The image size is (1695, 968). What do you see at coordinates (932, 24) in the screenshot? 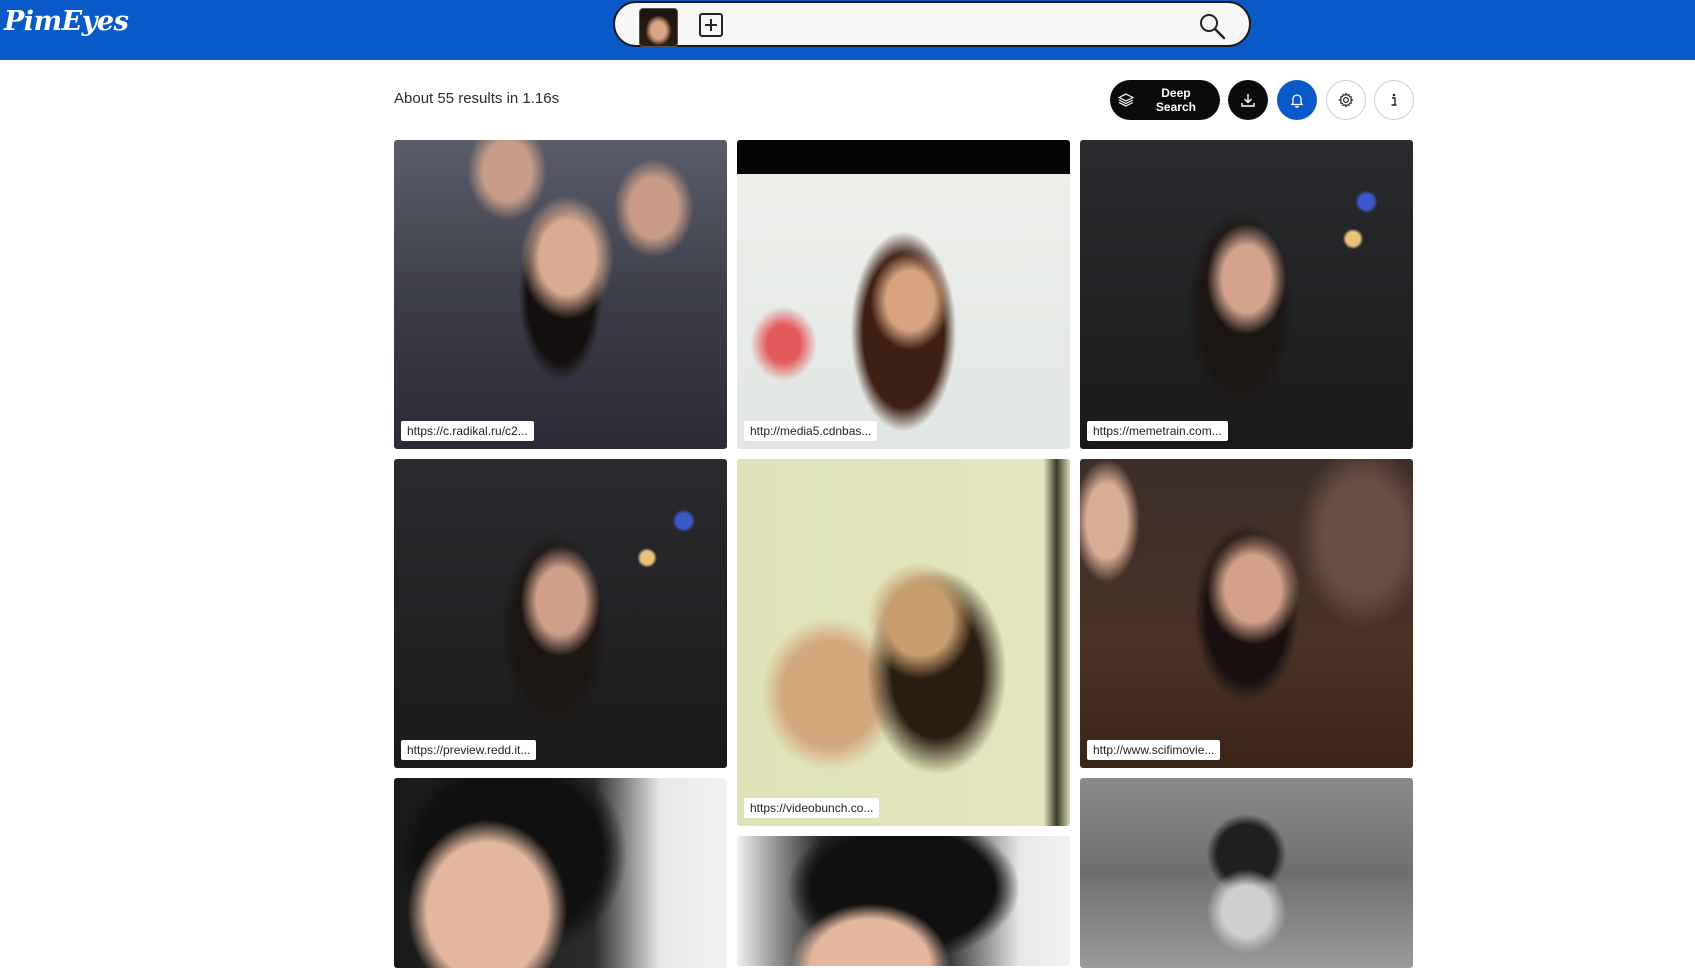
I see `search-bar` at bounding box center [932, 24].